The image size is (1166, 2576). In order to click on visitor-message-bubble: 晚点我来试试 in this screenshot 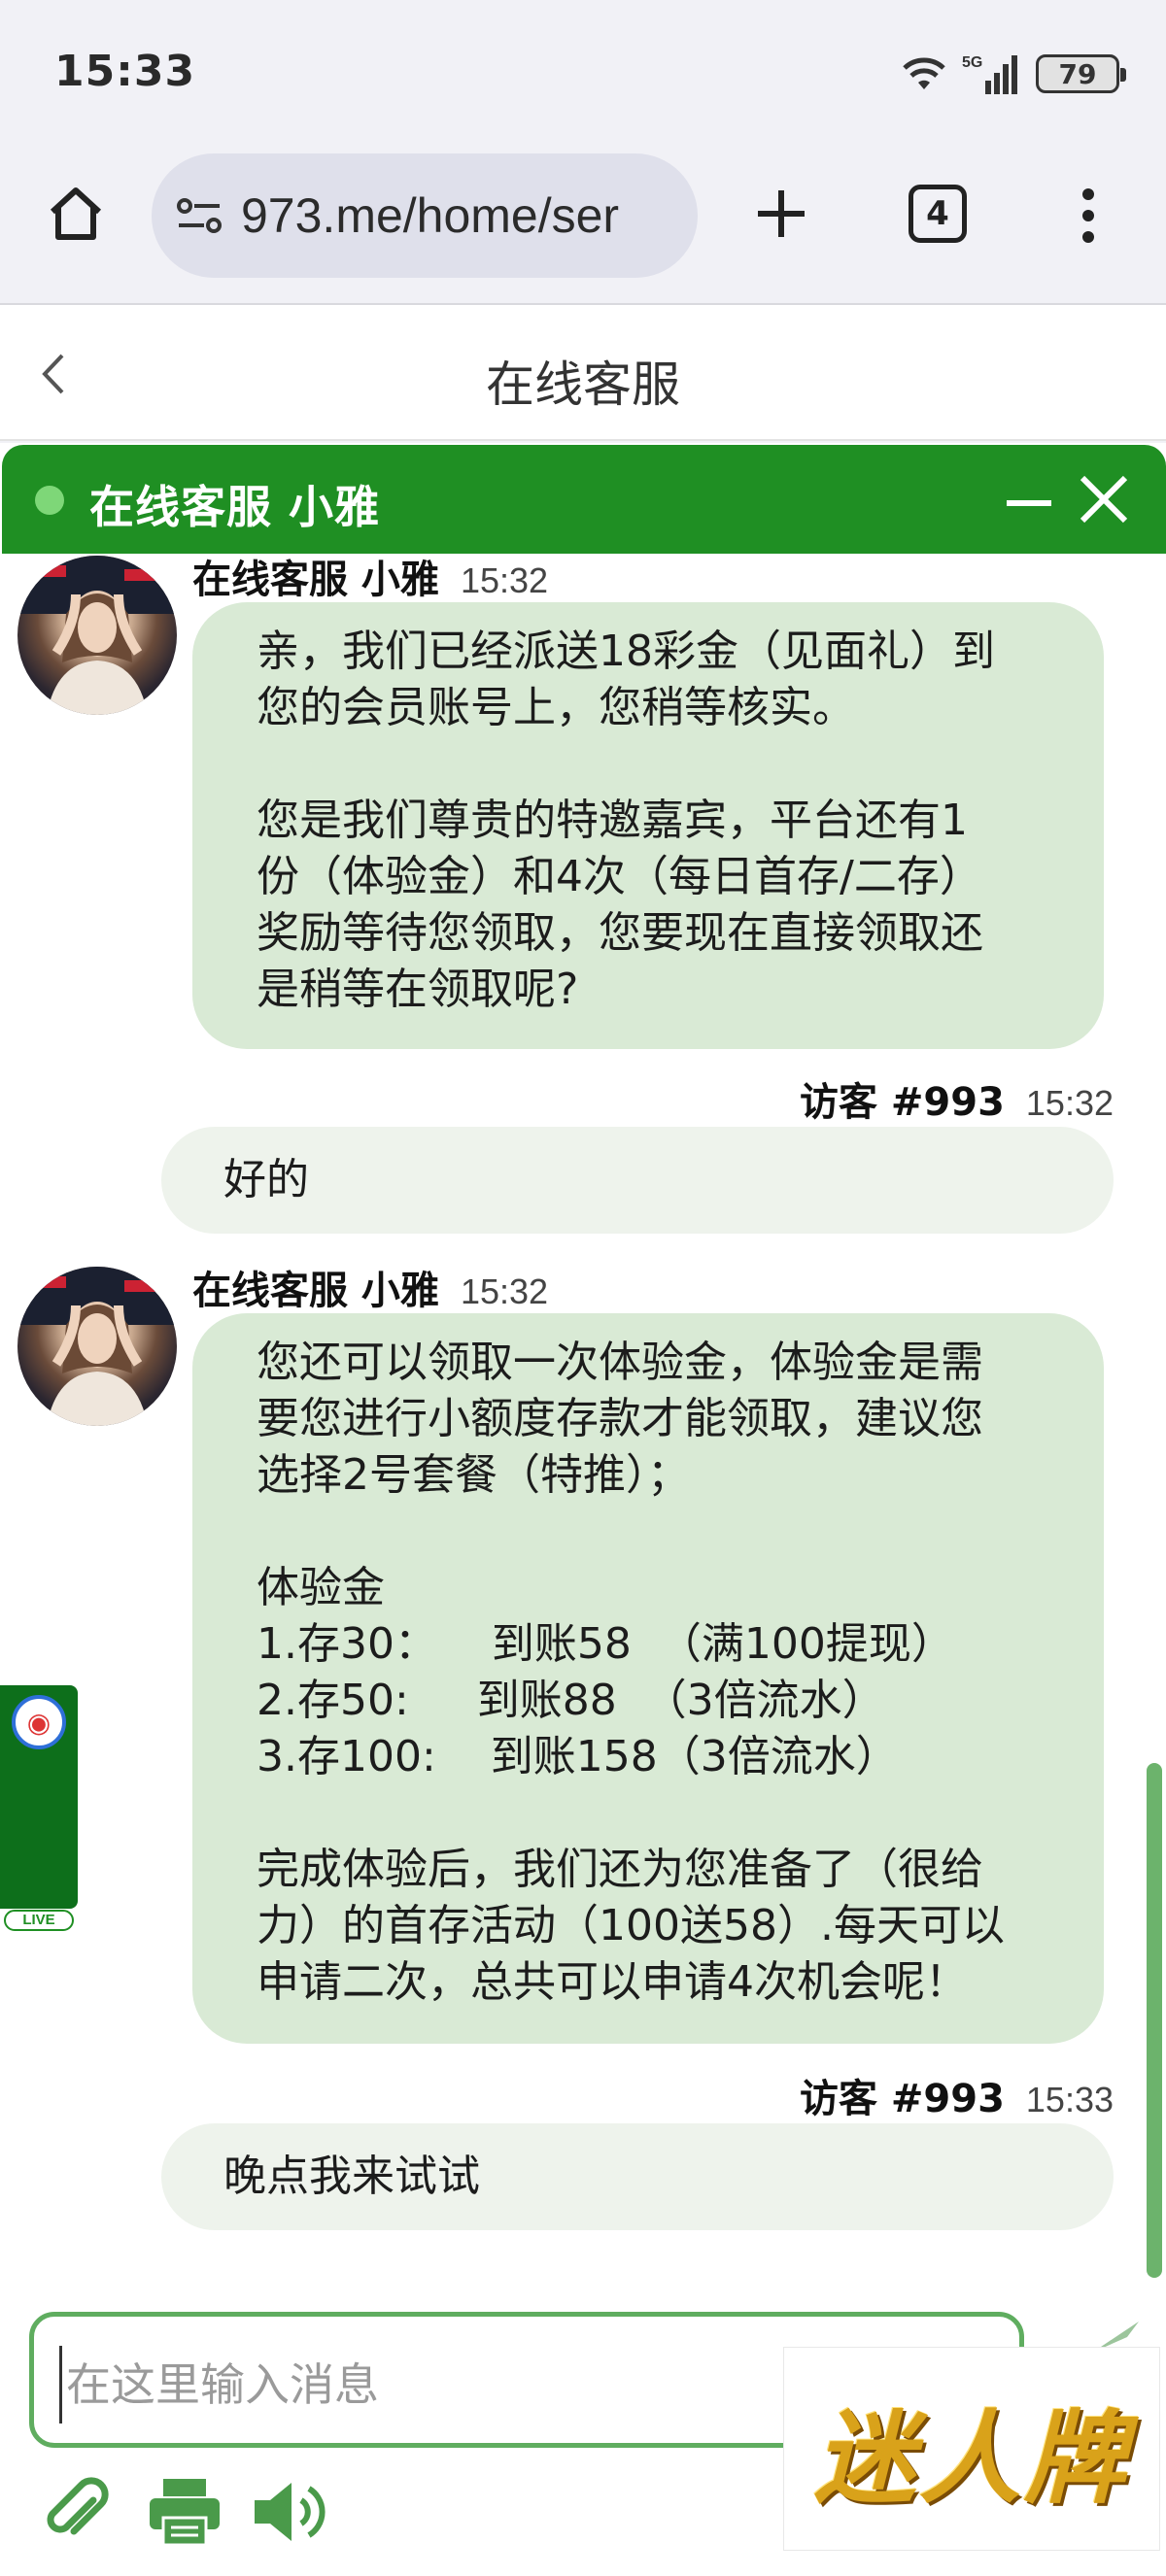, I will do `click(637, 2176)`.